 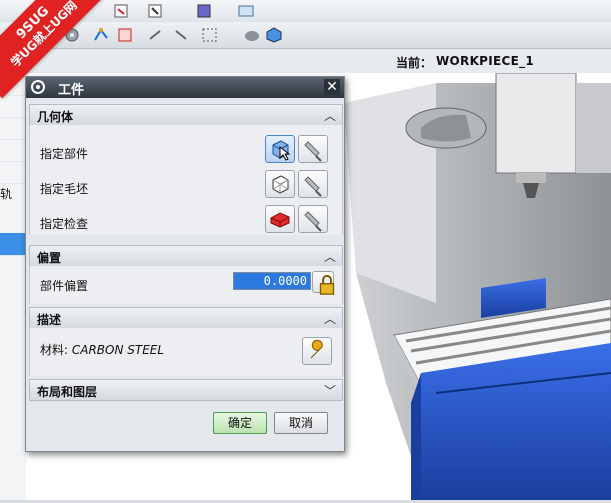 What do you see at coordinates (280, 149) in the screenshot?
I see `specify-part-button` at bounding box center [280, 149].